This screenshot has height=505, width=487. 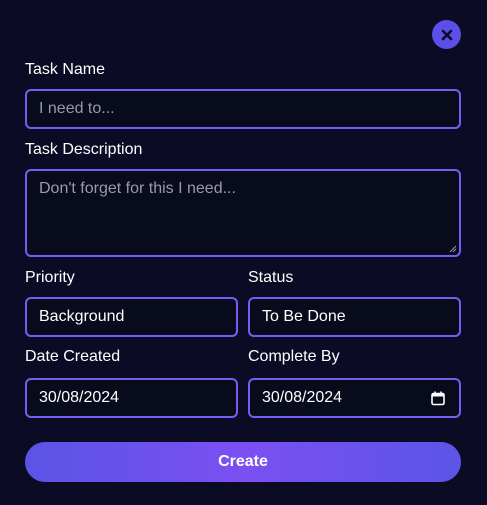 What do you see at coordinates (65, 69) in the screenshot?
I see `task-name-label: Task Name` at bounding box center [65, 69].